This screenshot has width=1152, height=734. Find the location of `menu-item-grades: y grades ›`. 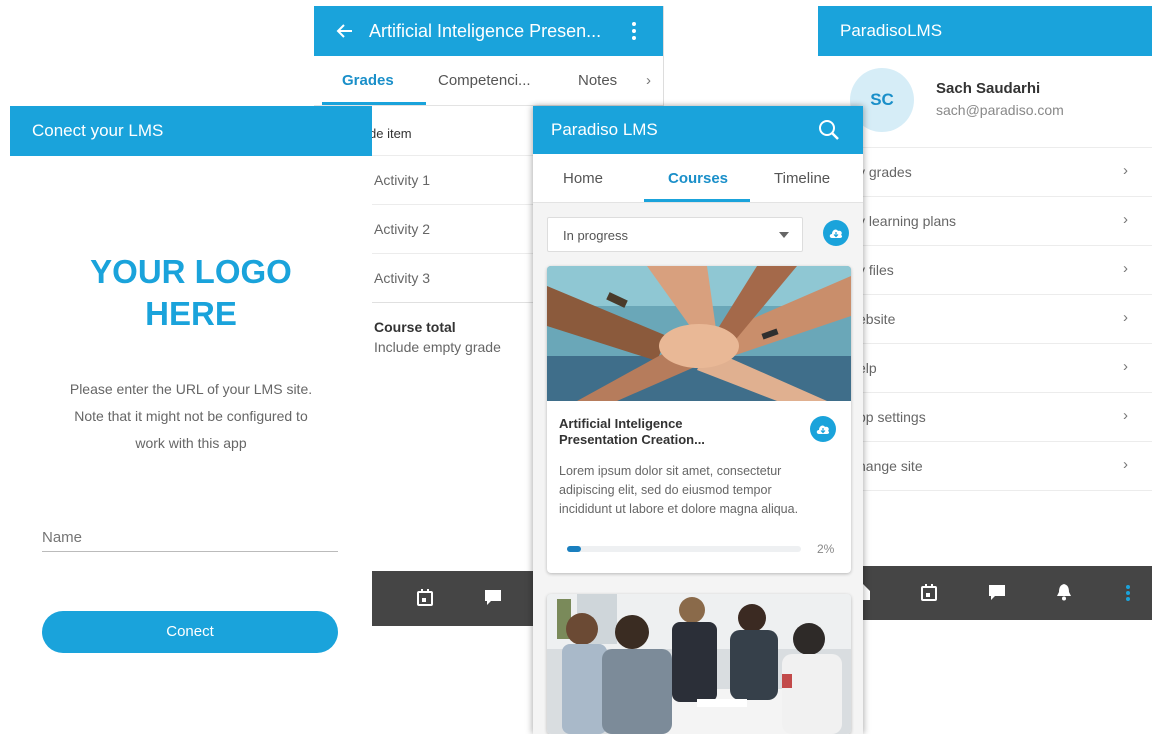

menu-item-grades: y grades › is located at coordinates (985, 172).